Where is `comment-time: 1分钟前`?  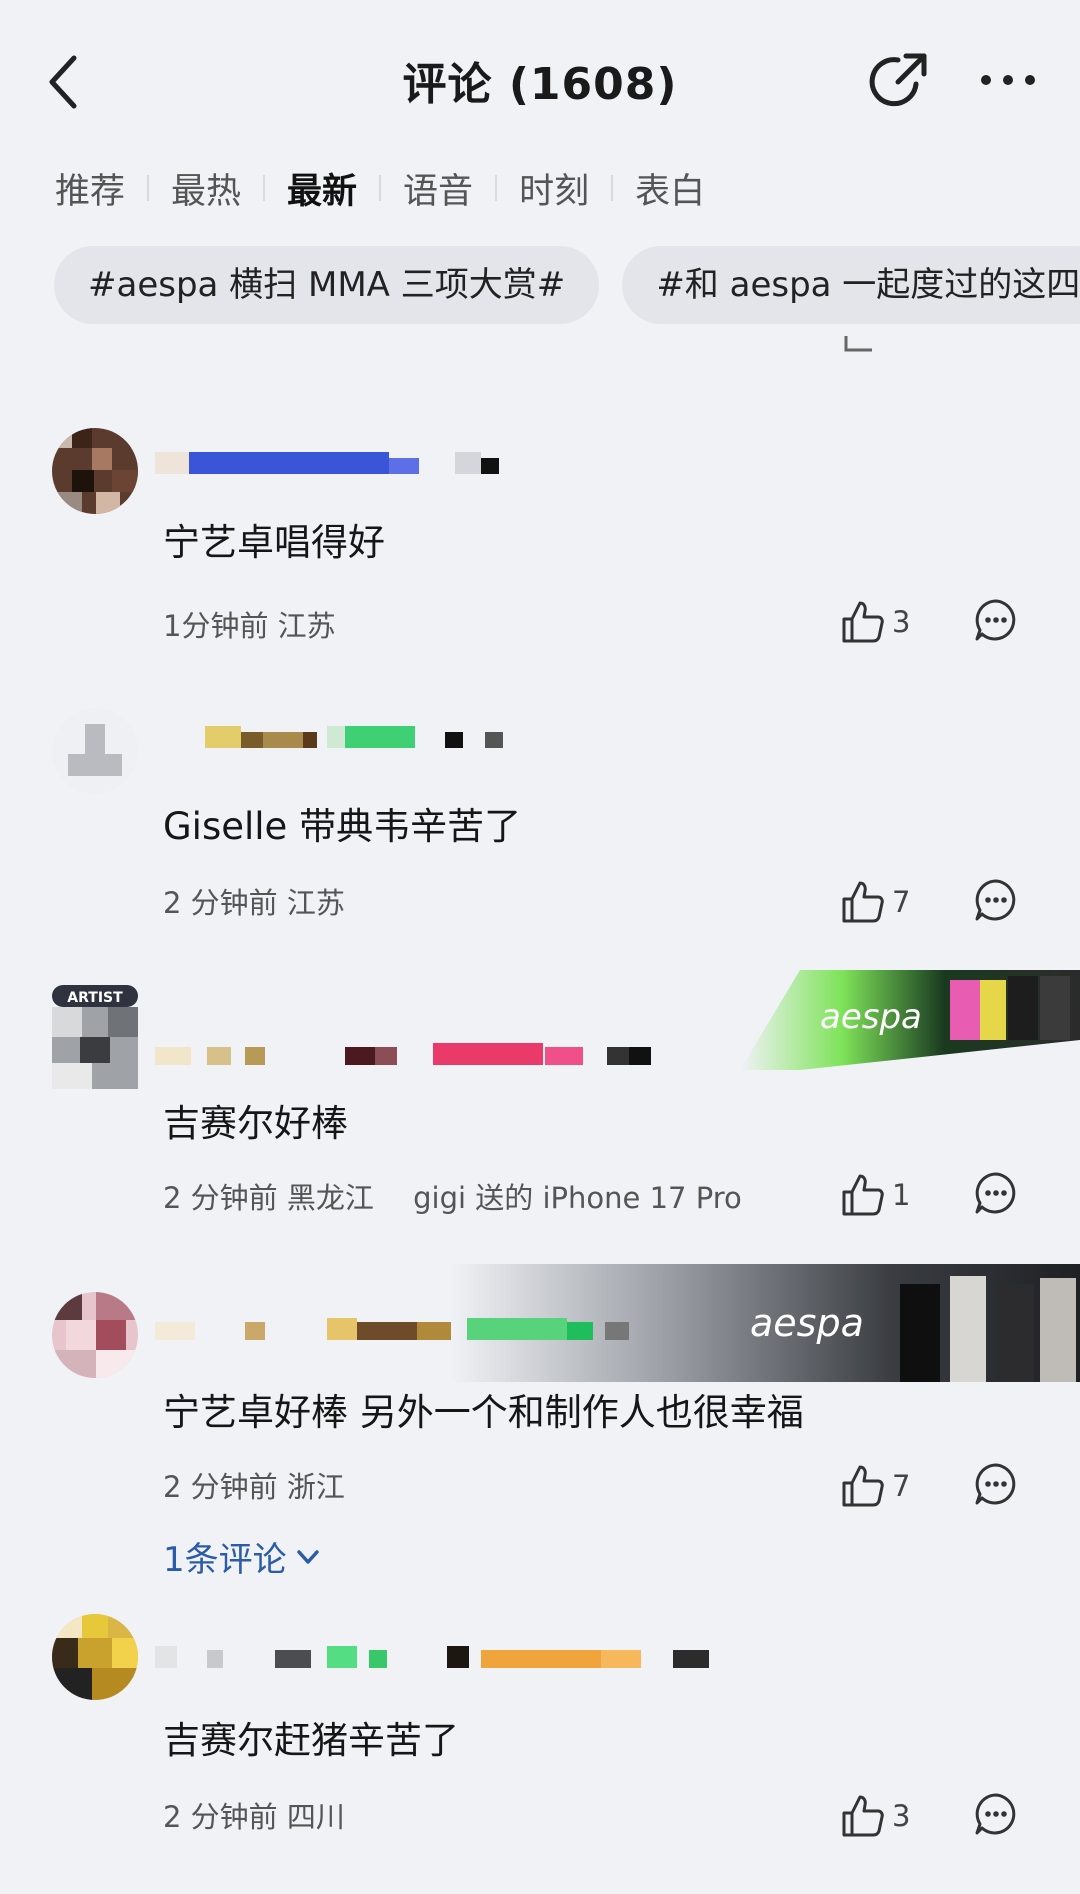 comment-time: 1分钟前 is located at coordinates (216, 626).